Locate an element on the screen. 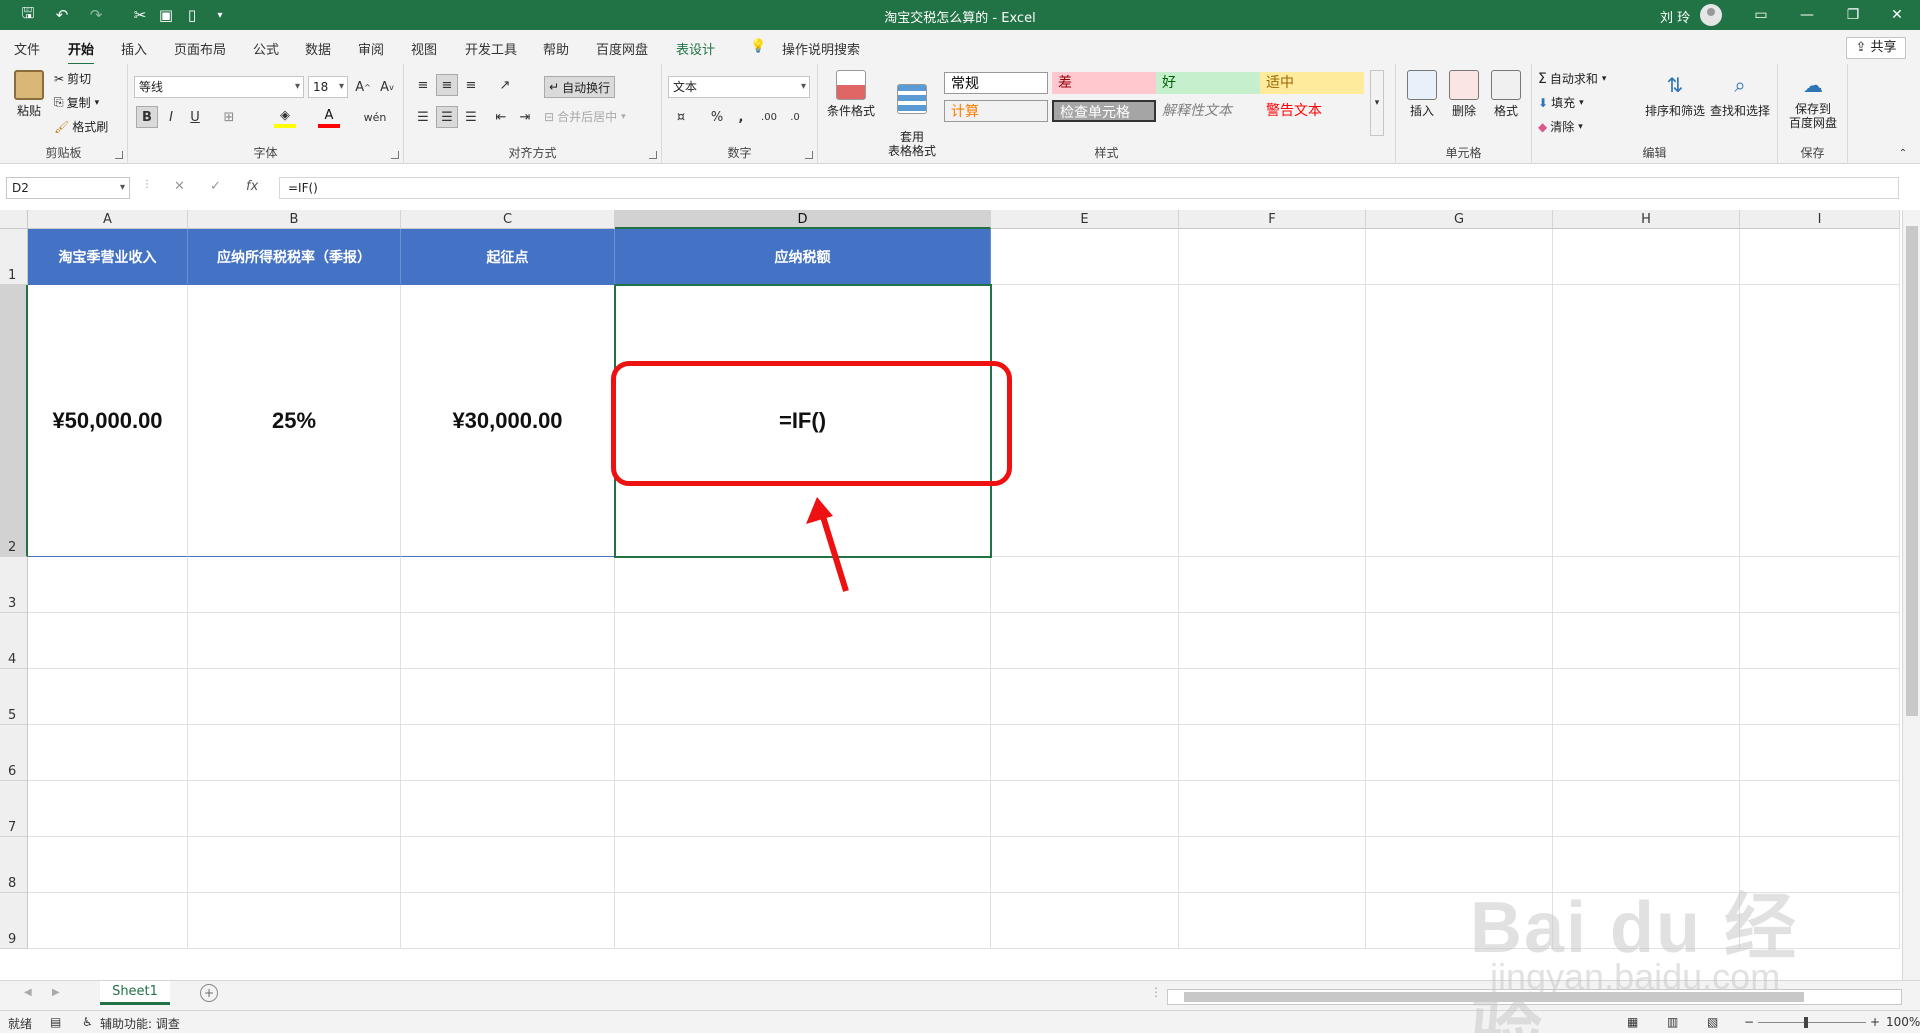  cell-a8 is located at coordinates (108, 865).